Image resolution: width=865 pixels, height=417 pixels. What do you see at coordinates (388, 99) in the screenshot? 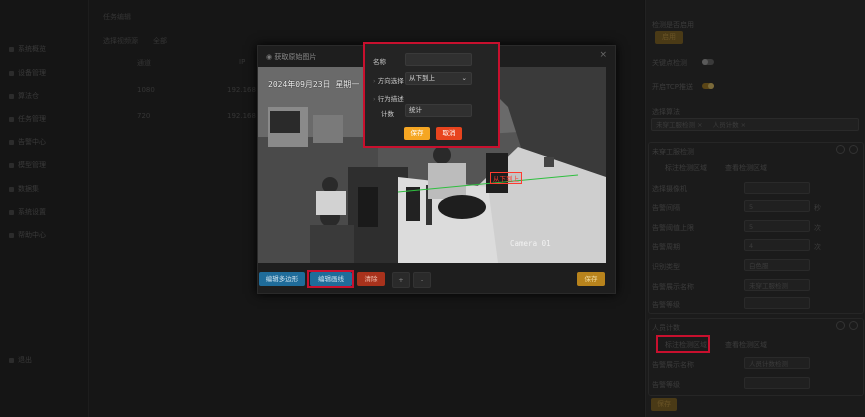
I see `behavior-label: › 行为描述` at bounding box center [388, 99].